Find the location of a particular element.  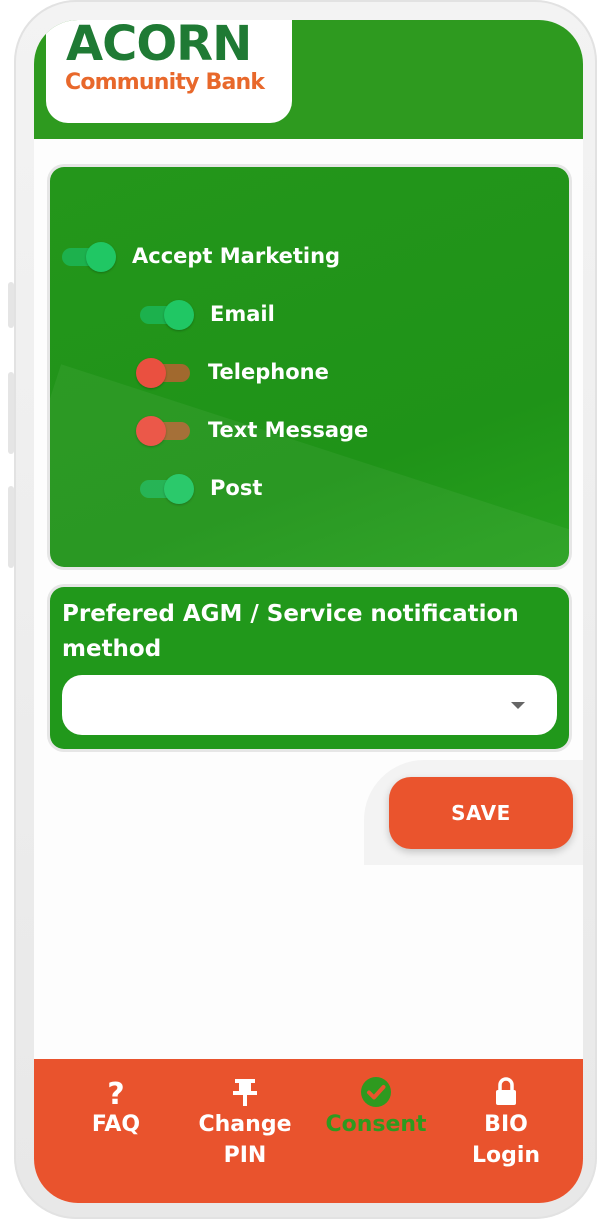

question-icon: ? is located at coordinates (116, 1092).